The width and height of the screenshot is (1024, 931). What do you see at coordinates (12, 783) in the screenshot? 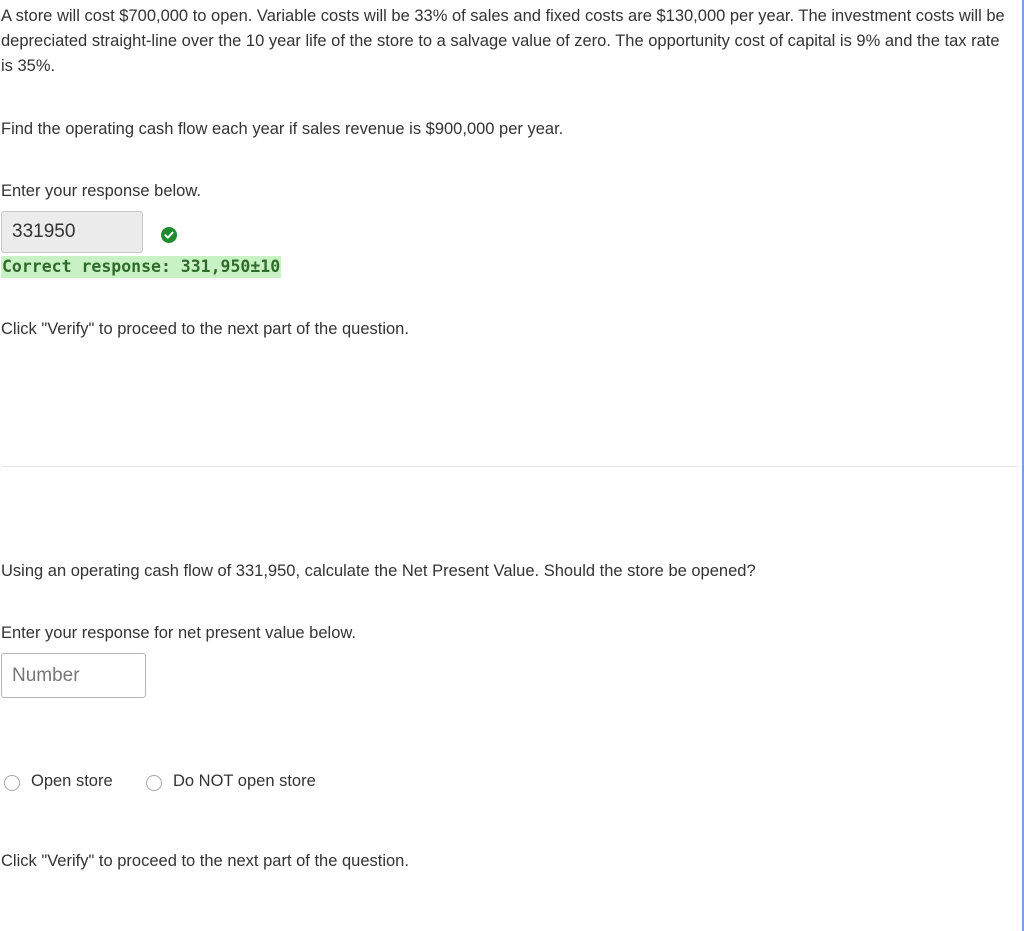
I see `radio-button-open-store` at bounding box center [12, 783].